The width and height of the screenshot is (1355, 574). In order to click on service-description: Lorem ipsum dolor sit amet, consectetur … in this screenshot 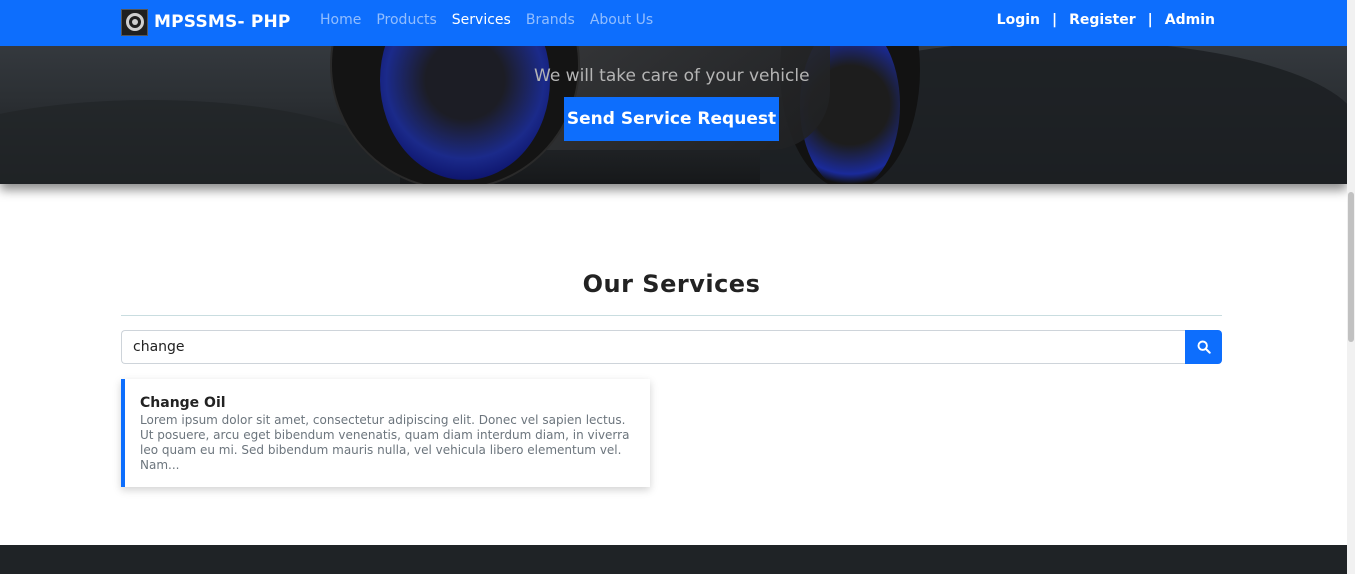, I will do `click(385, 442)`.